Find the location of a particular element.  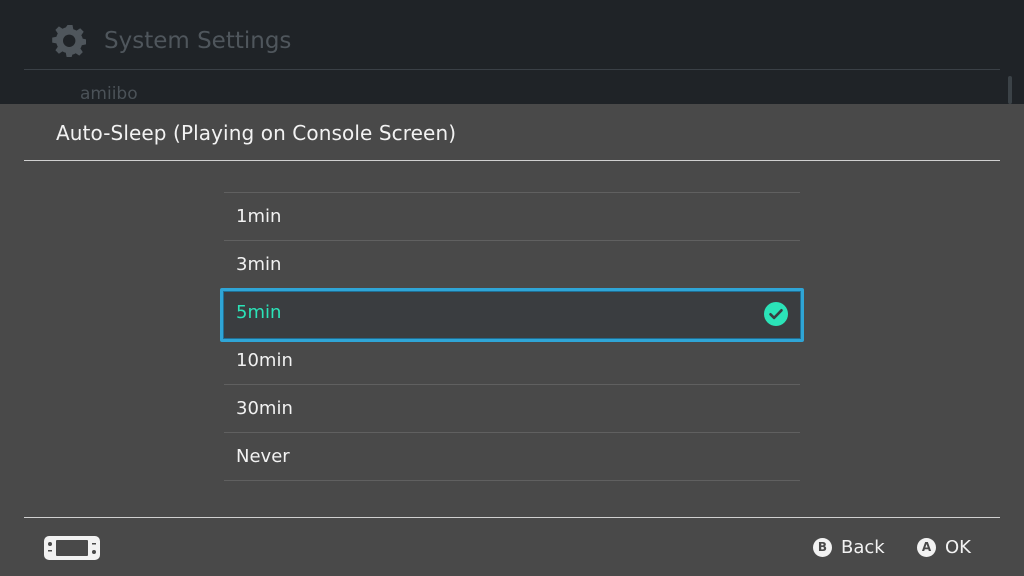

option-label: 10min is located at coordinates (264, 360).